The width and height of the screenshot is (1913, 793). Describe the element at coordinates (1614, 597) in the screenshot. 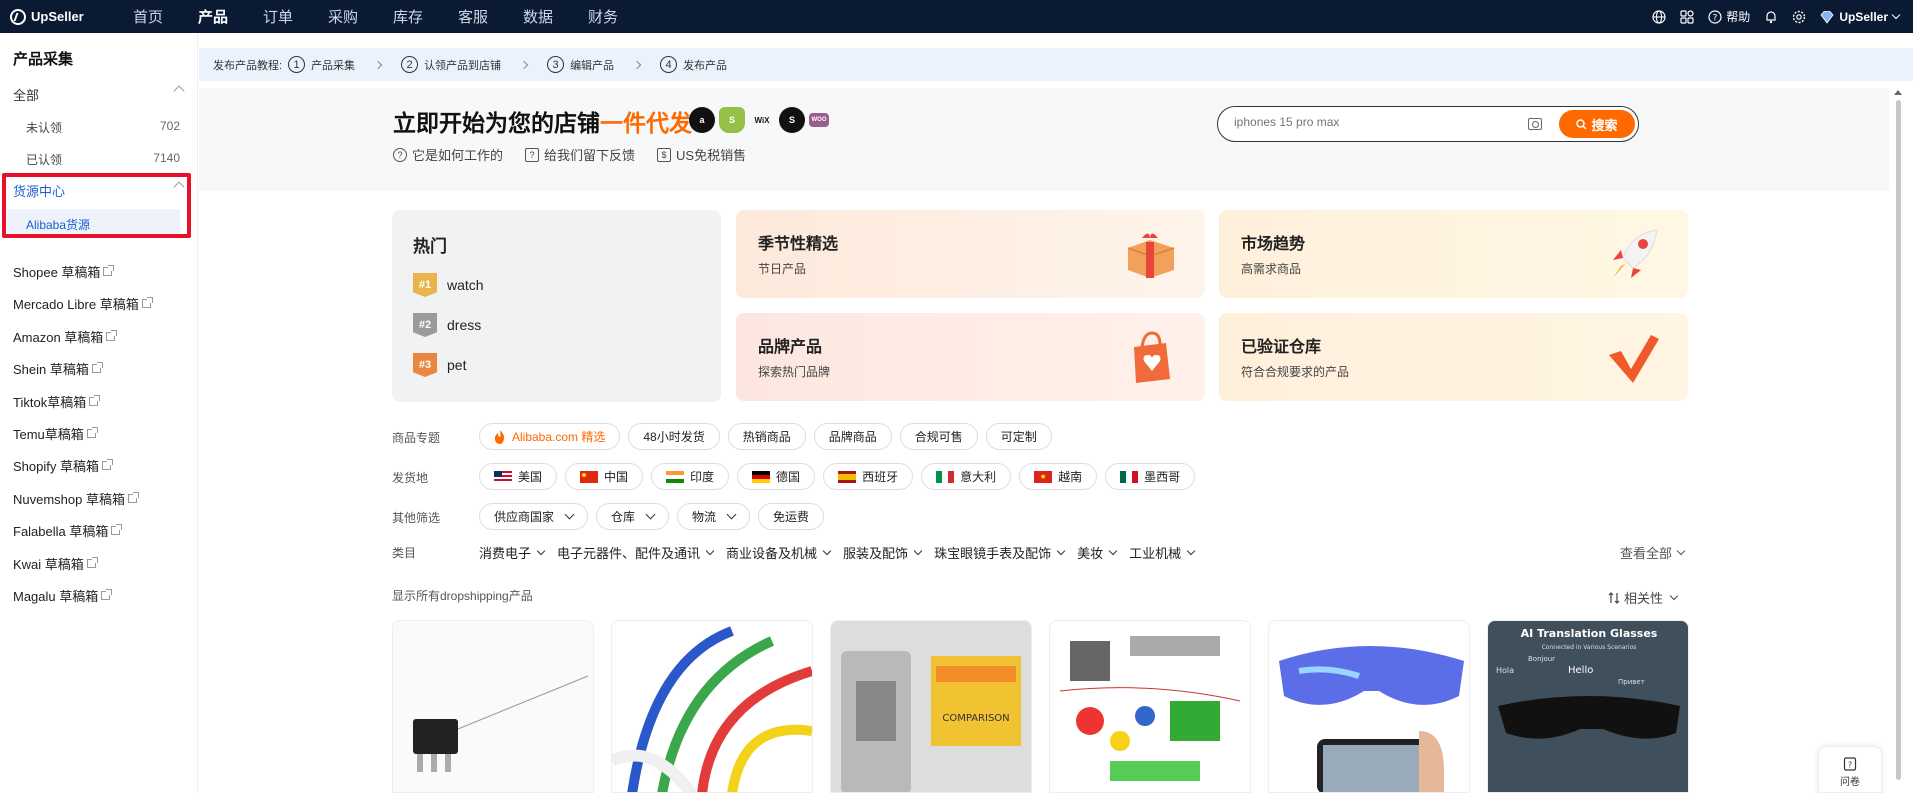

I see `sort-icon` at that location.